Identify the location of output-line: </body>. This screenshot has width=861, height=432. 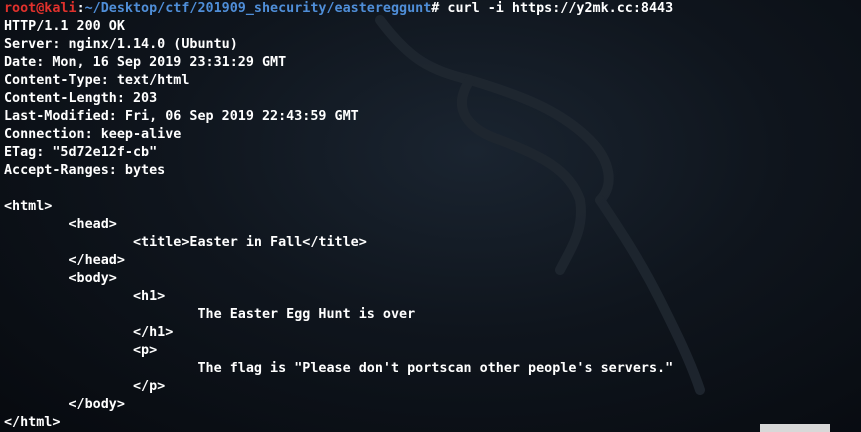
(64, 404).